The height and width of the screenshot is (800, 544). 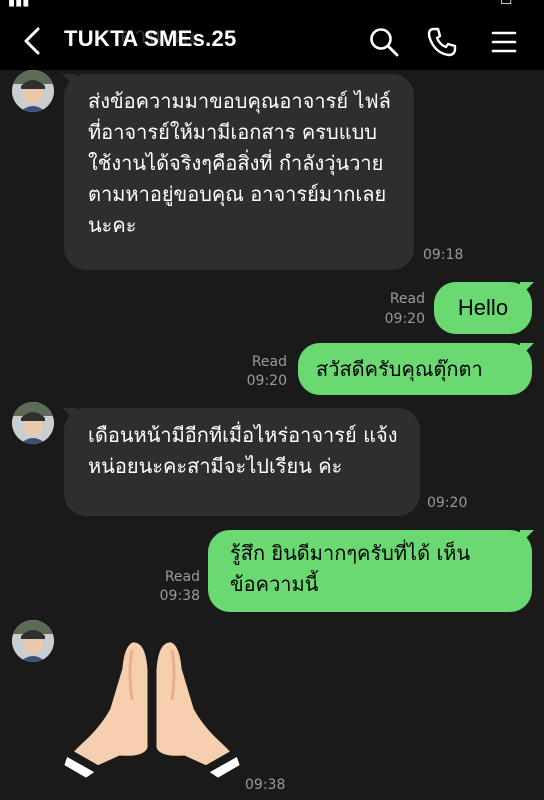 What do you see at coordinates (19, 4) in the screenshot?
I see `signal-icon: ▮▮▮` at bounding box center [19, 4].